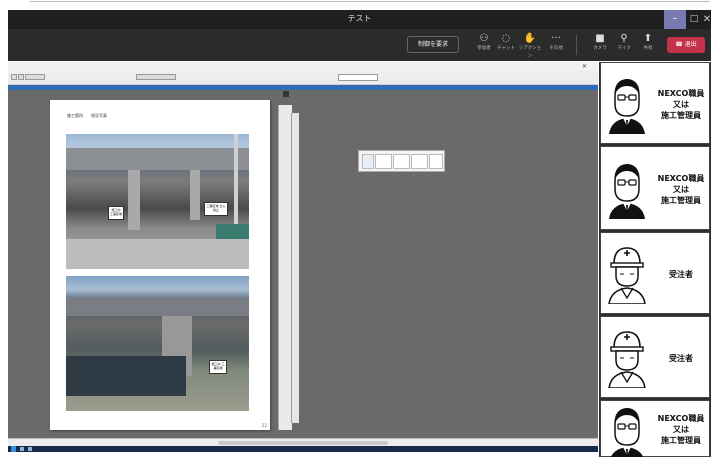 The image size is (711, 457). Describe the element at coordinates (624, 38) in the screenshot. I see `mic-icon: ⚲` at that location.